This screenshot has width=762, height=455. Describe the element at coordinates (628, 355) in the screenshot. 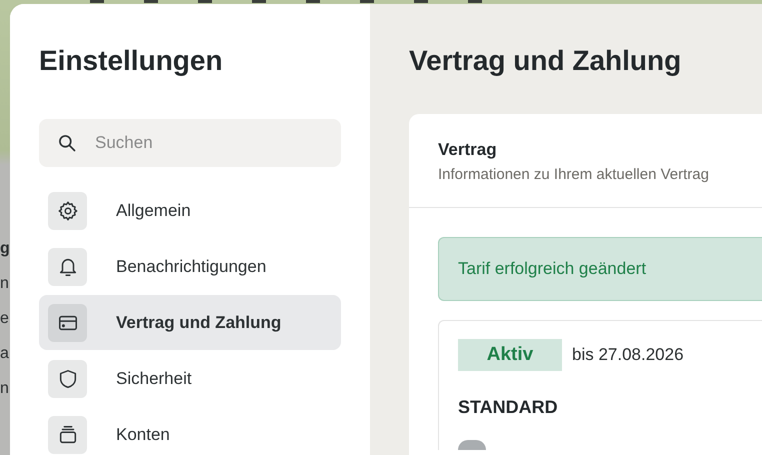

I see `valid-until-text: bis 27.08.2026` at that location.